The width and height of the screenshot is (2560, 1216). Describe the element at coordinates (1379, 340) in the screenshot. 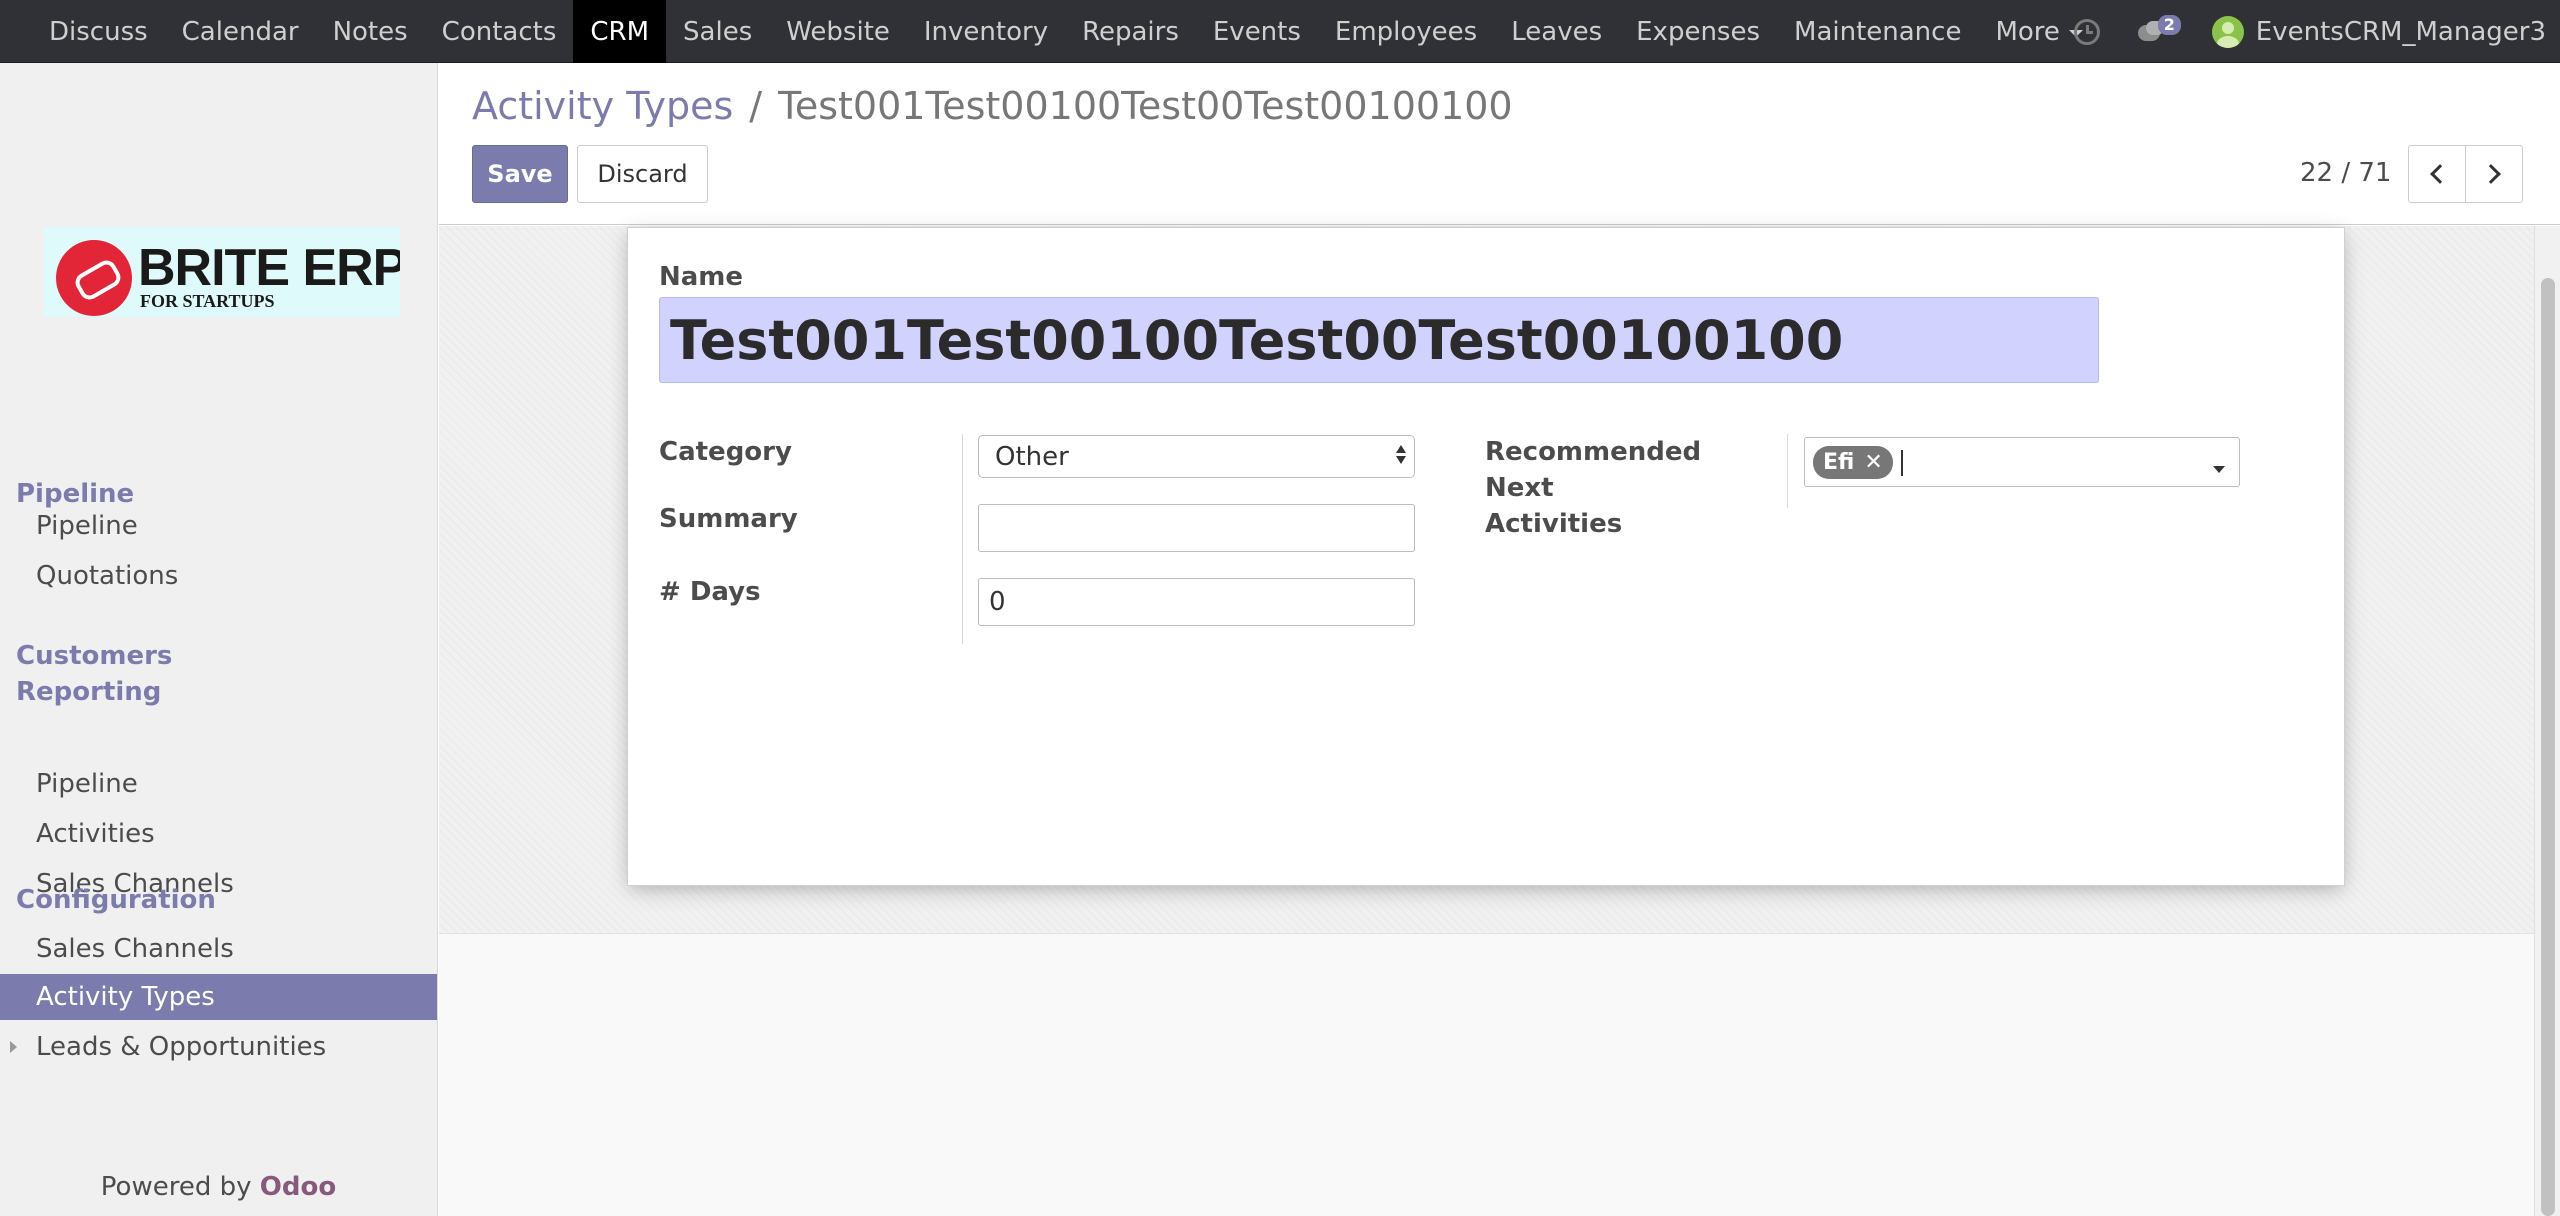

I see `name-input: Test001Test00100Test00Test00100100` at that location.